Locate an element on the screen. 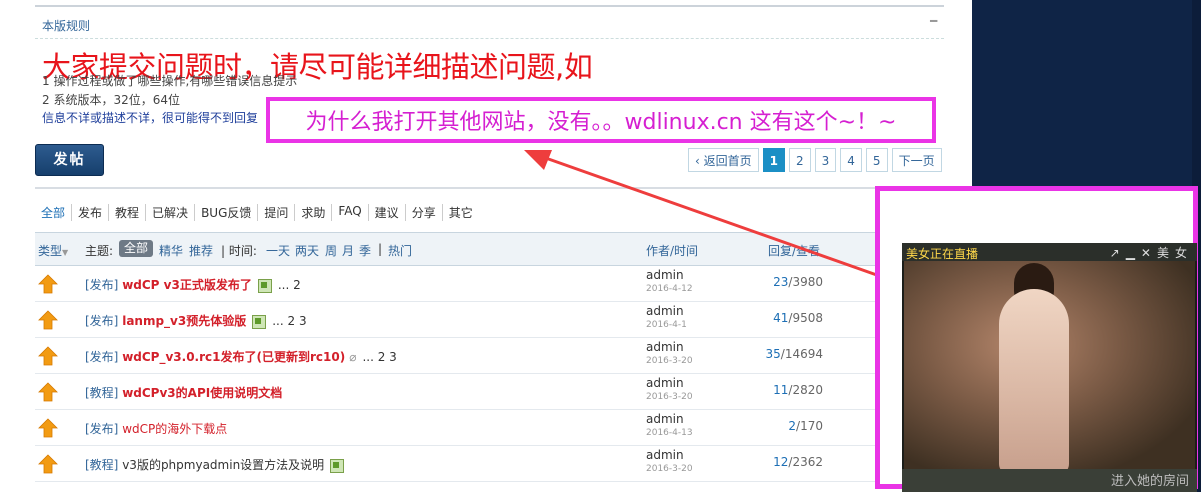  filter-all: 全部 is located at coordinates (136, 248).